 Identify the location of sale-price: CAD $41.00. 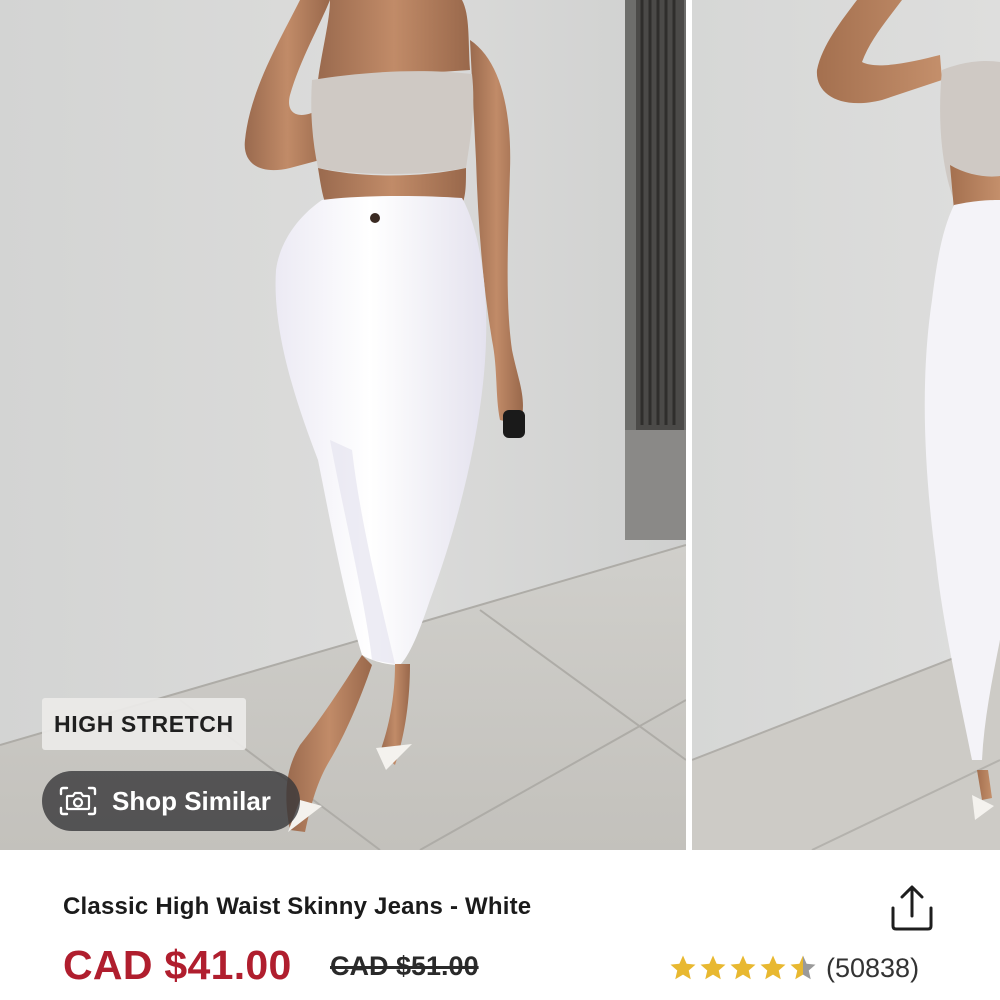
(177, 965).